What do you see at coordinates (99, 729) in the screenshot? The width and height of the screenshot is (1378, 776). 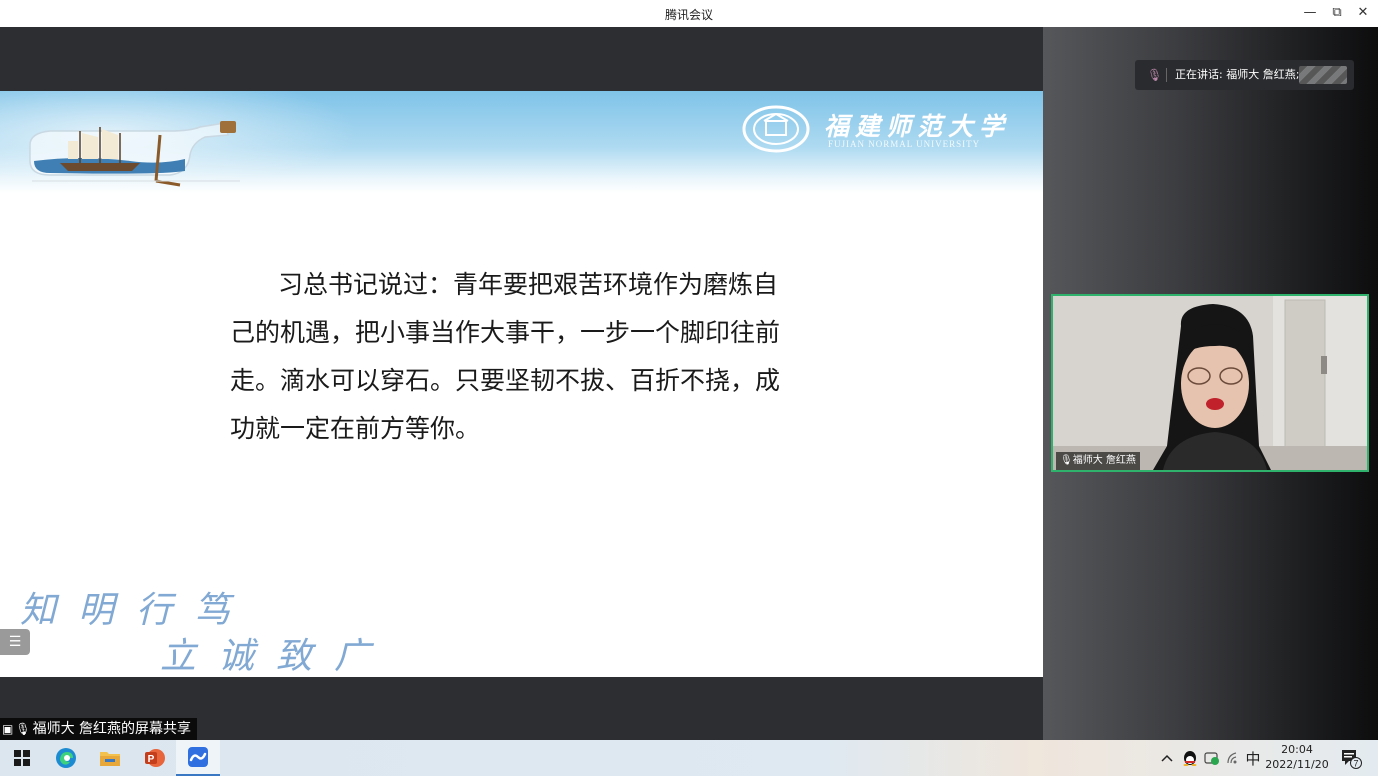 I see `screen-share-label: ▣ 🎙 福师大 詹红燕的屏幕共享` at bounding box center [99, 729].